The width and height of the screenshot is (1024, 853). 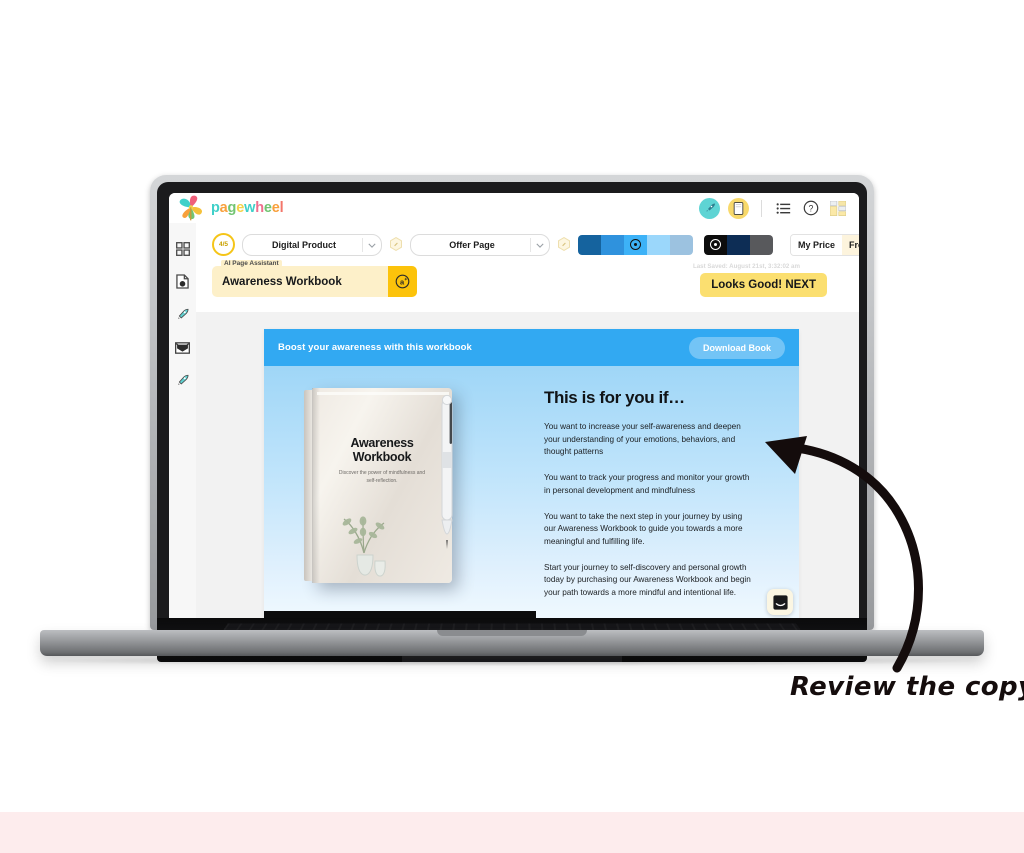 What do you see at coordinates (854, 244) in the screenshot?
I see `price-value: Free` at bounding box center [854, 244].